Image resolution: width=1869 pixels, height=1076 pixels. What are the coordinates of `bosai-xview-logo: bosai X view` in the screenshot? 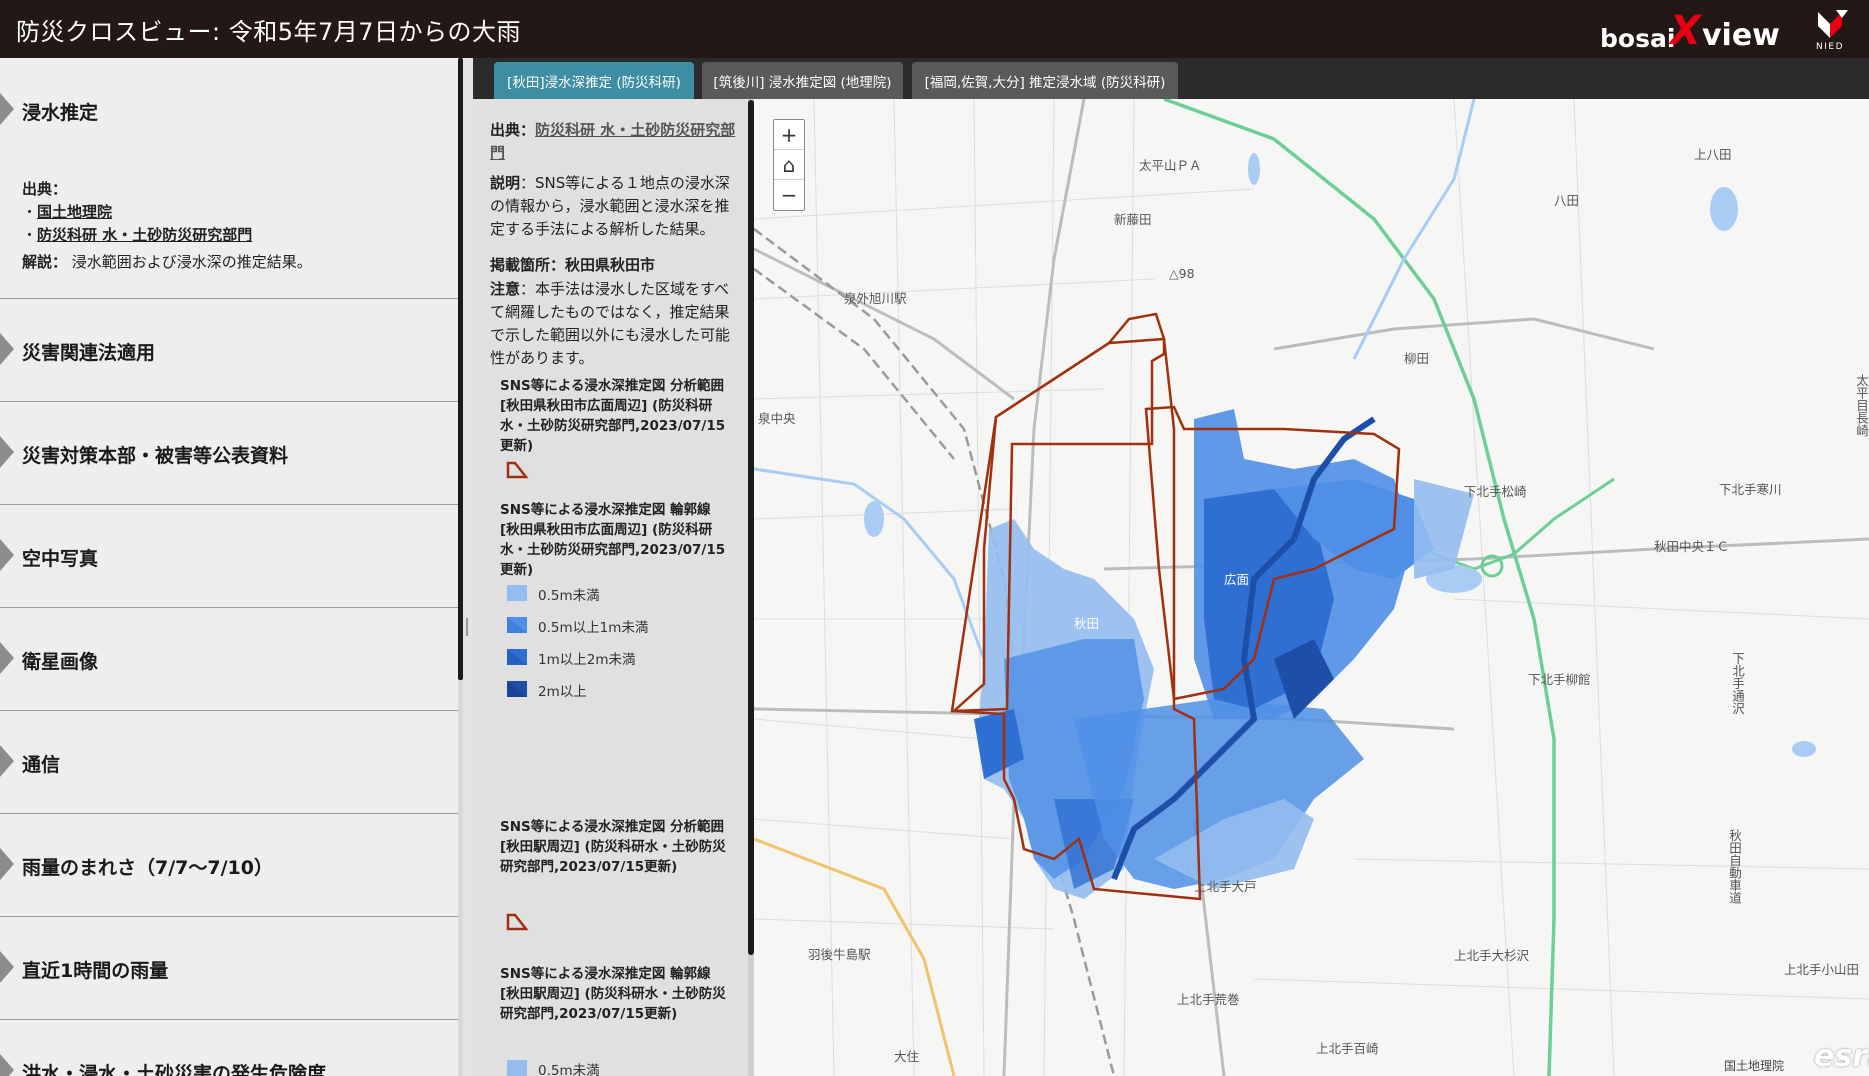 It's located at (1690, 31).